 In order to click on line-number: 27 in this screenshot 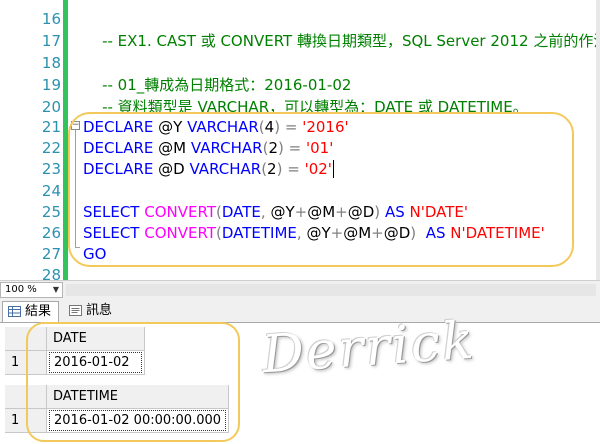, I will do `click(51, 254)`.